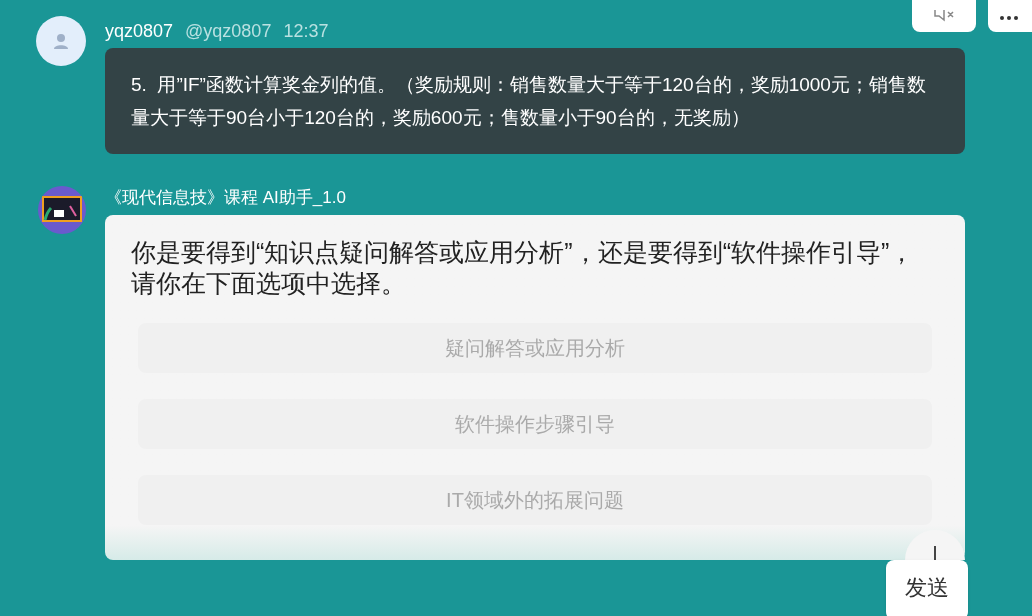 The image size is (1032, 616). I want to click on user-handle: @yqz0807, so click(228, 31).